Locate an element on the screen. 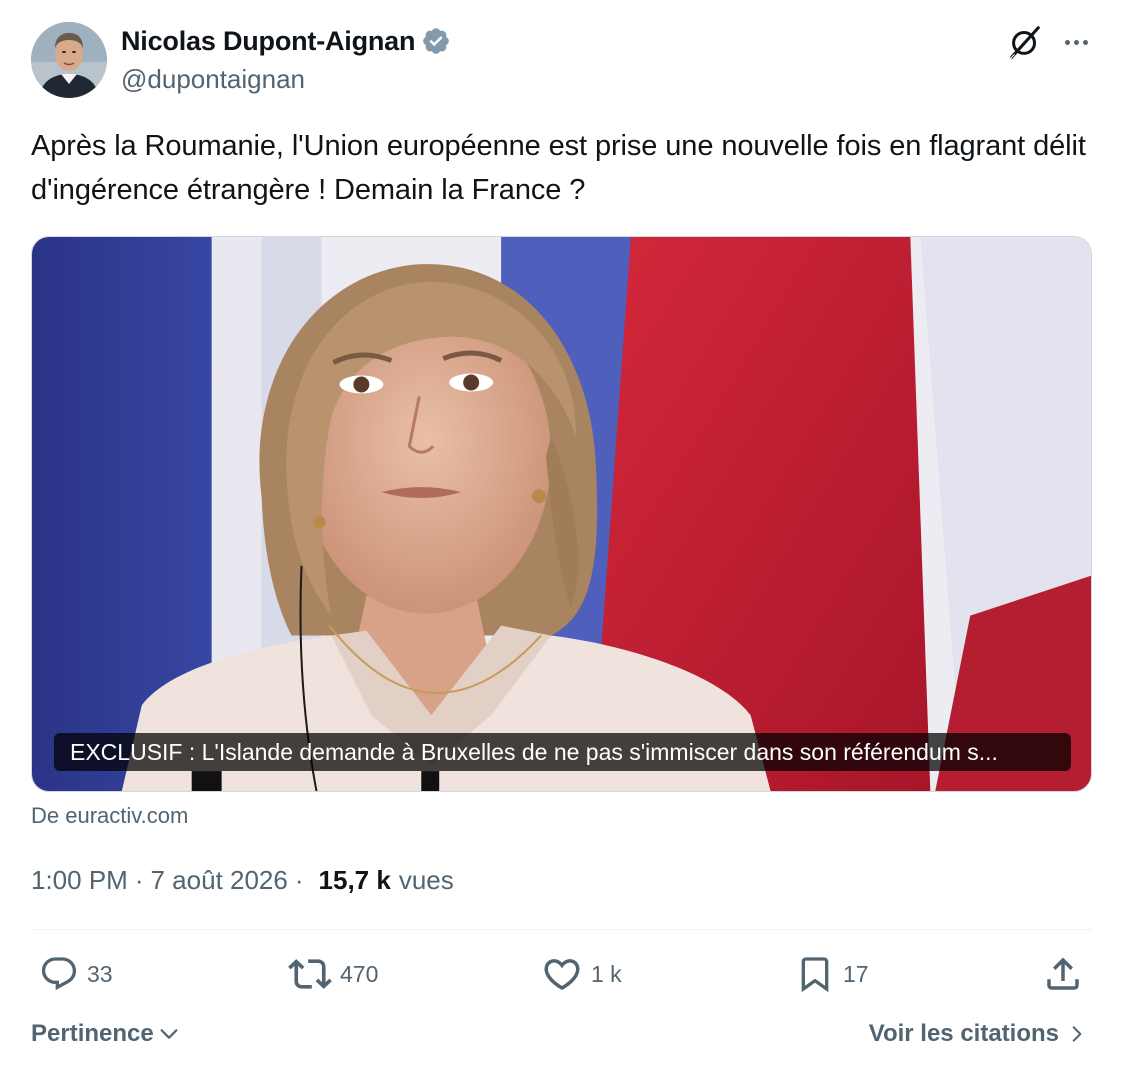  author-display-name: Nicolas Dupont-Aignan is located at coordinates (268, 41).